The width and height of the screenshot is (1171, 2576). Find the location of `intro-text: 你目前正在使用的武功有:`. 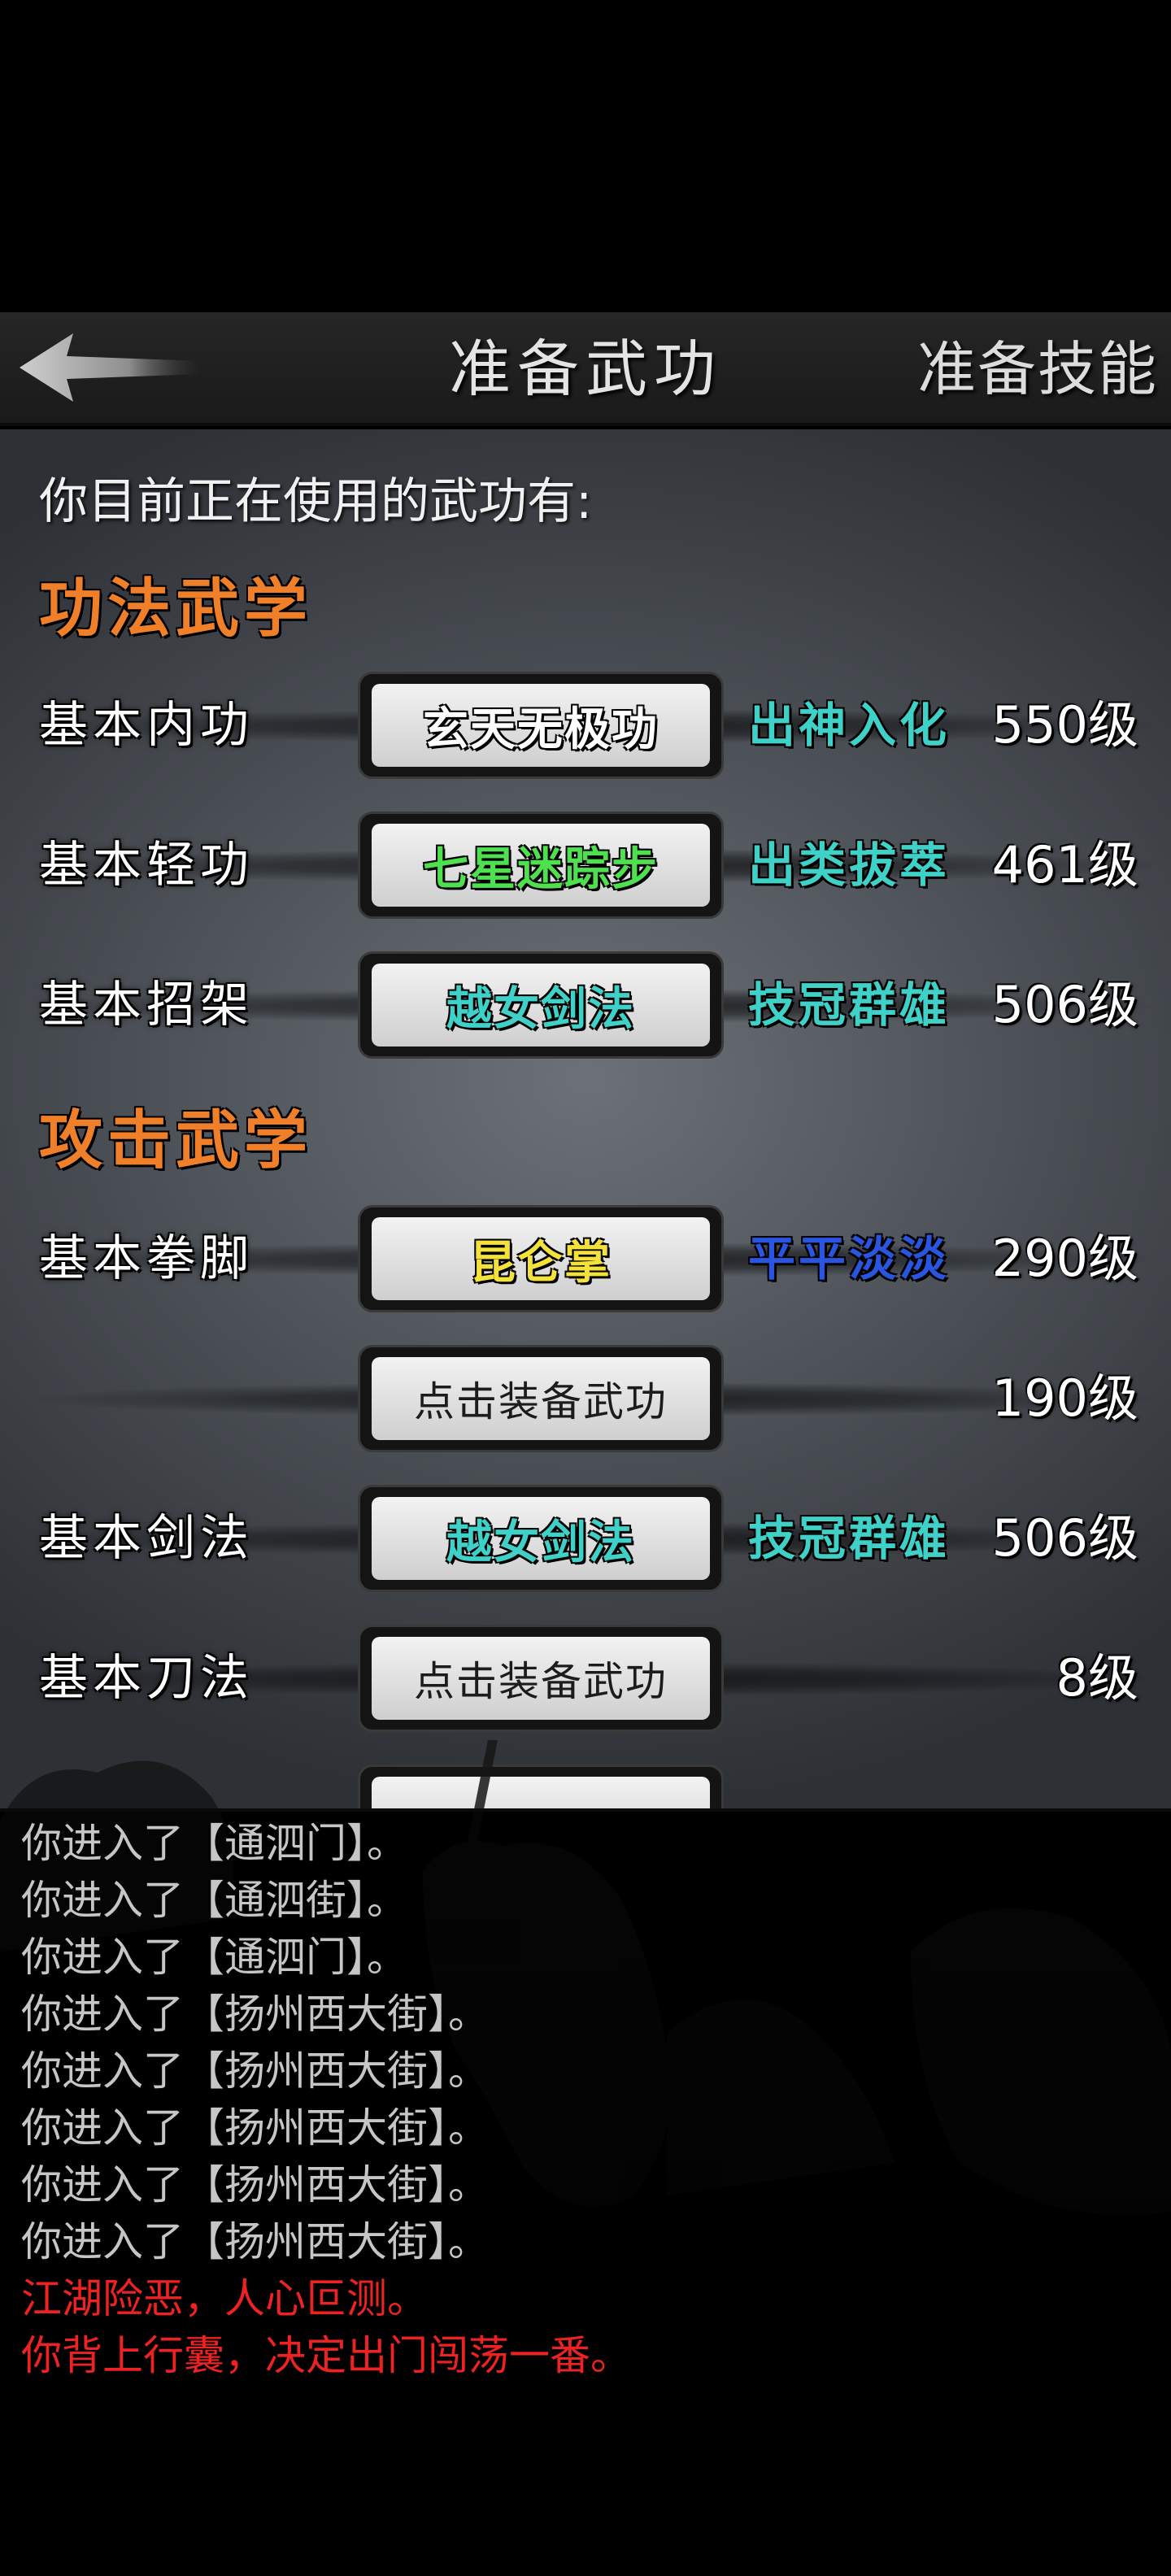

intro-text: 你目前正在使用的武功有: is located at coordinates (316, 502).